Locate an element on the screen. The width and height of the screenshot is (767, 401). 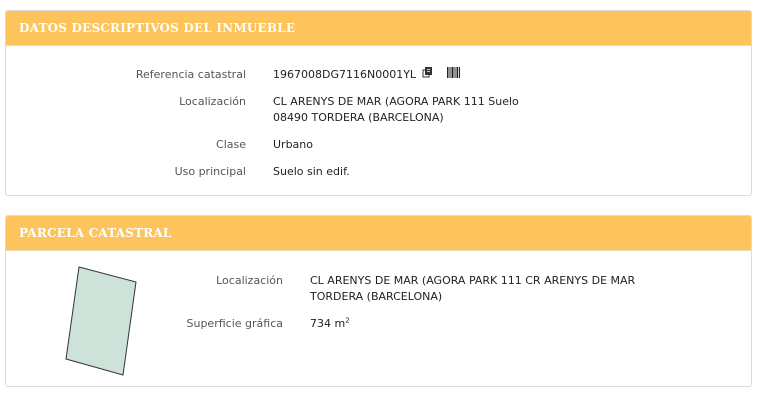
superficie-number: 734 m is located at coordinates (328, 323).